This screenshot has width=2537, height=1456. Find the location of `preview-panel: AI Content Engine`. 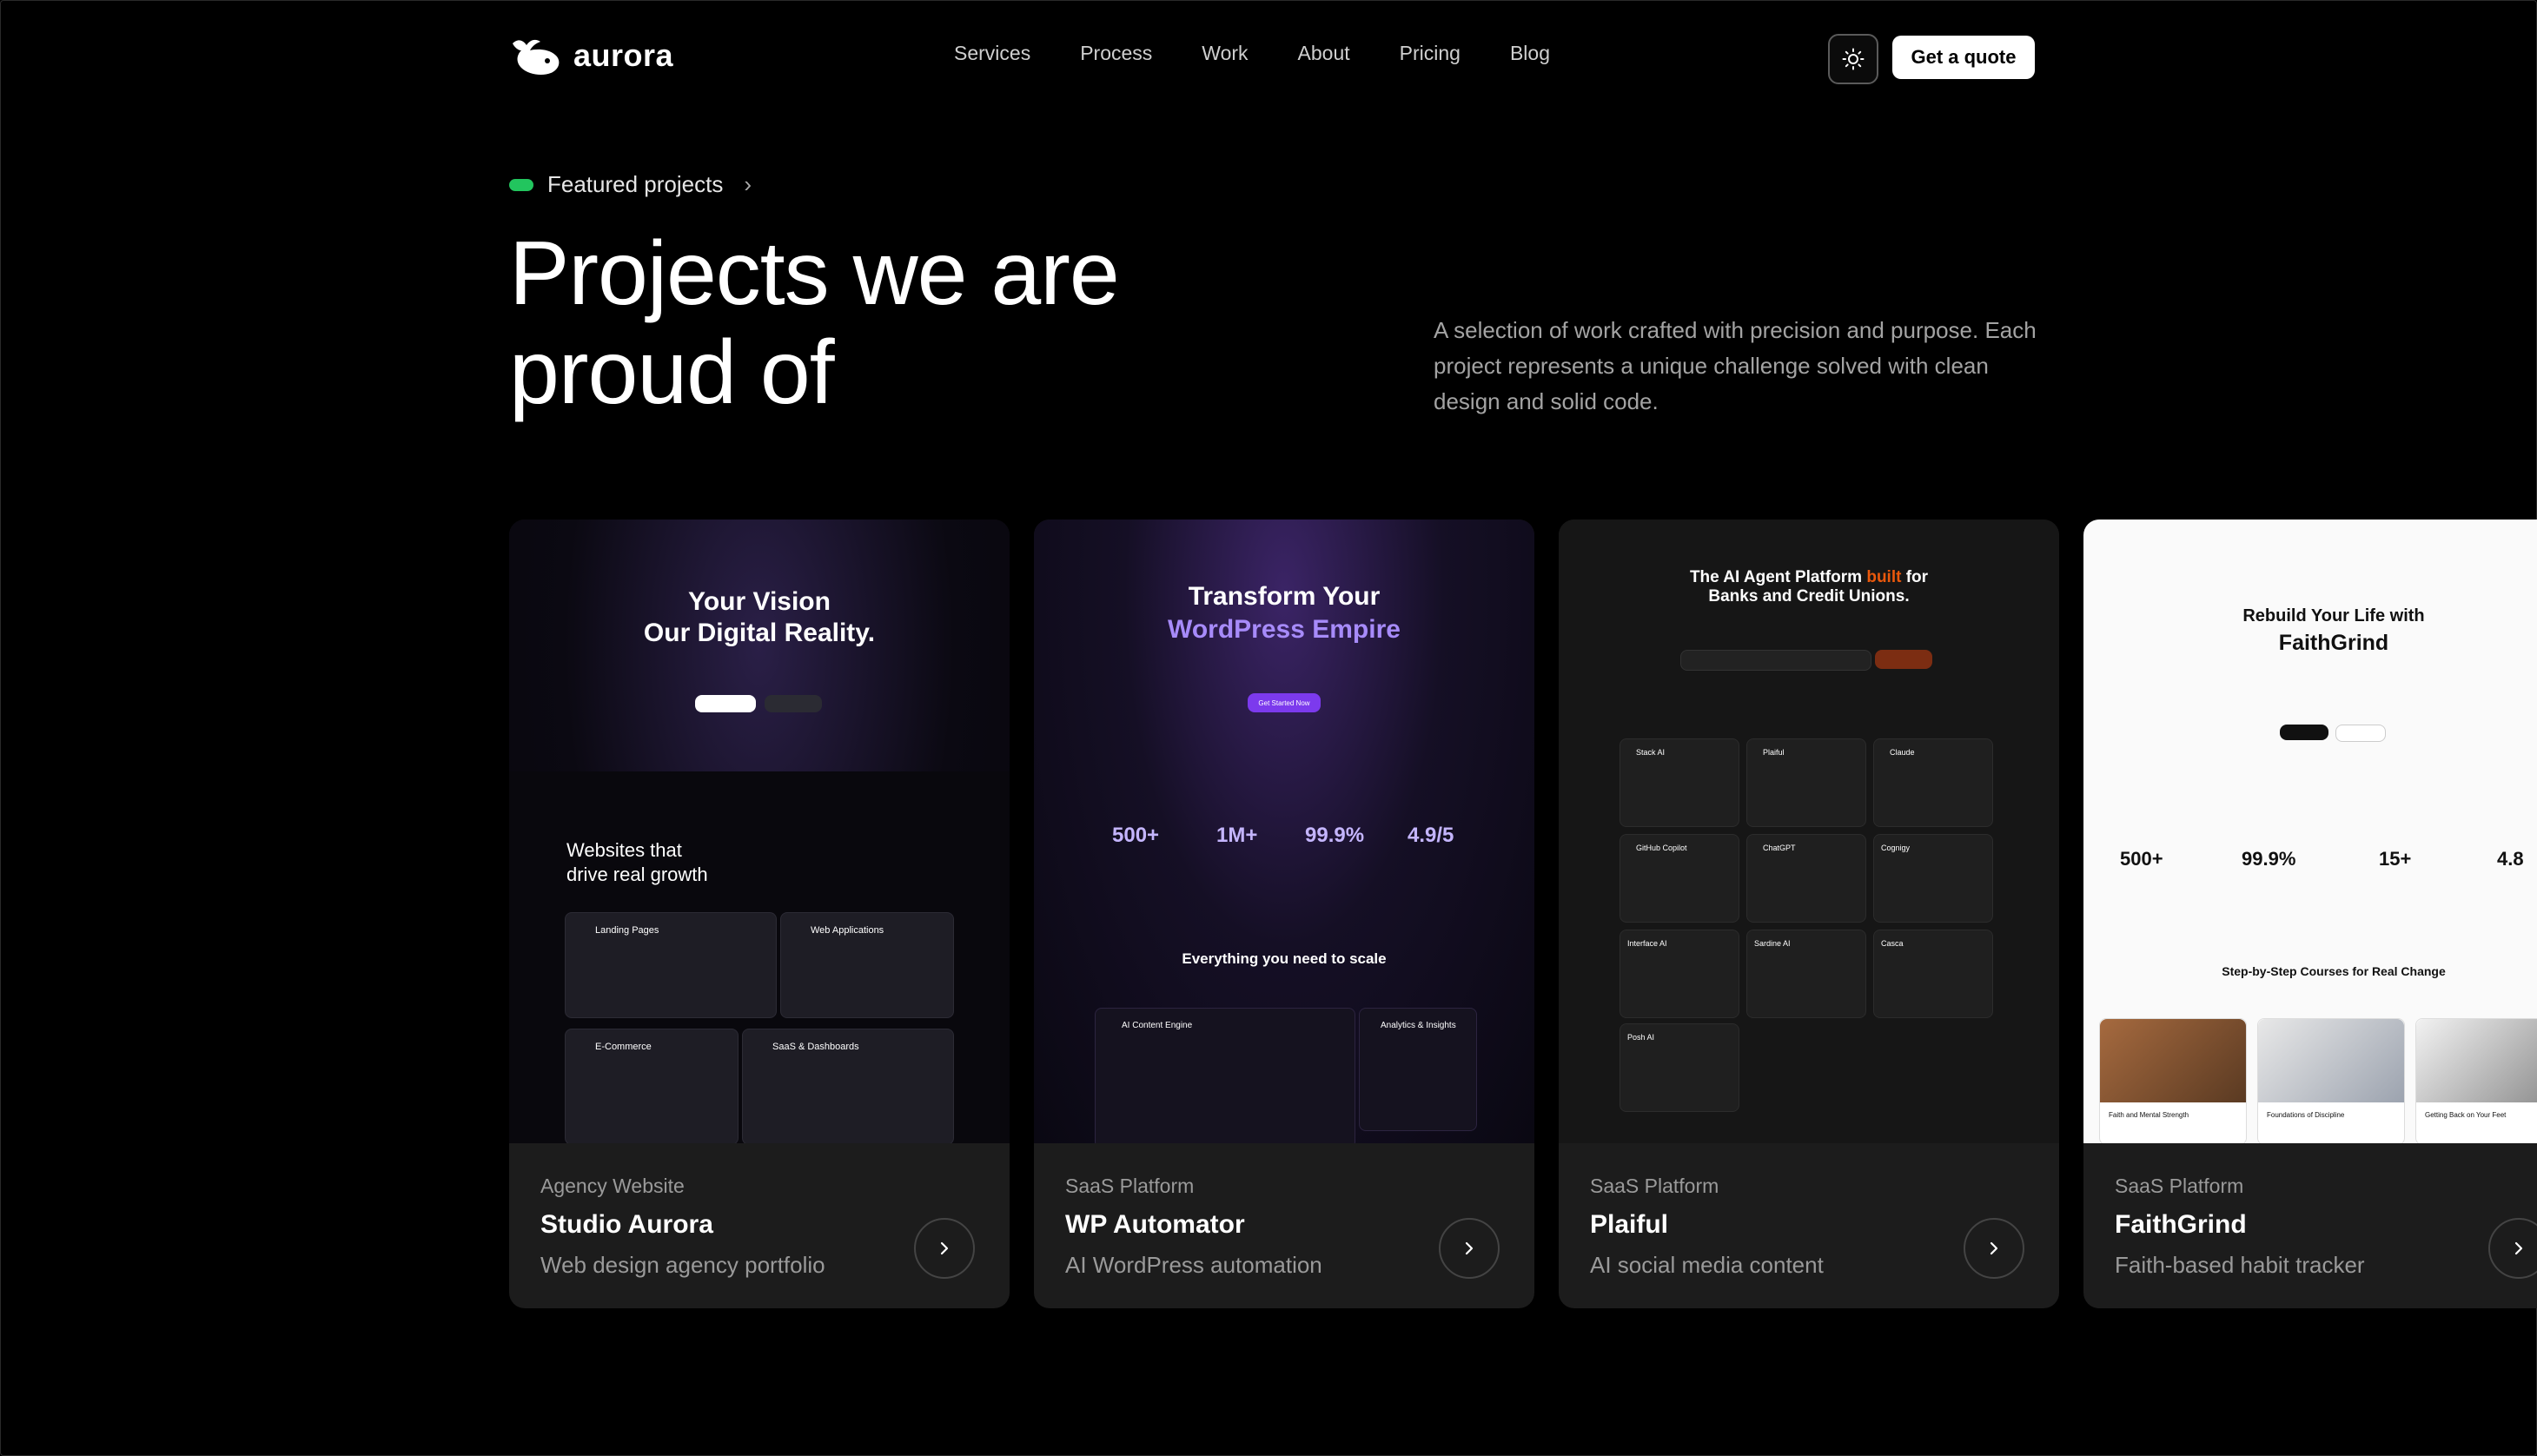

preview-panel: AI Content Engine is located at coordinates (1225, 1075).